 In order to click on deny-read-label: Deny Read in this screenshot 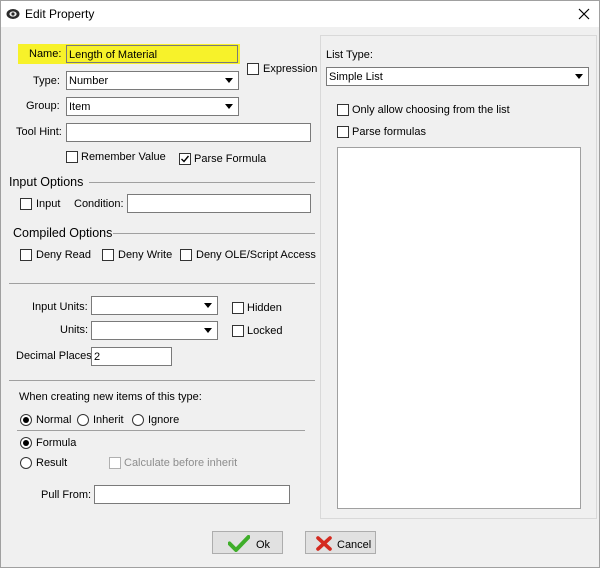, I will do `click(64, 255)`.